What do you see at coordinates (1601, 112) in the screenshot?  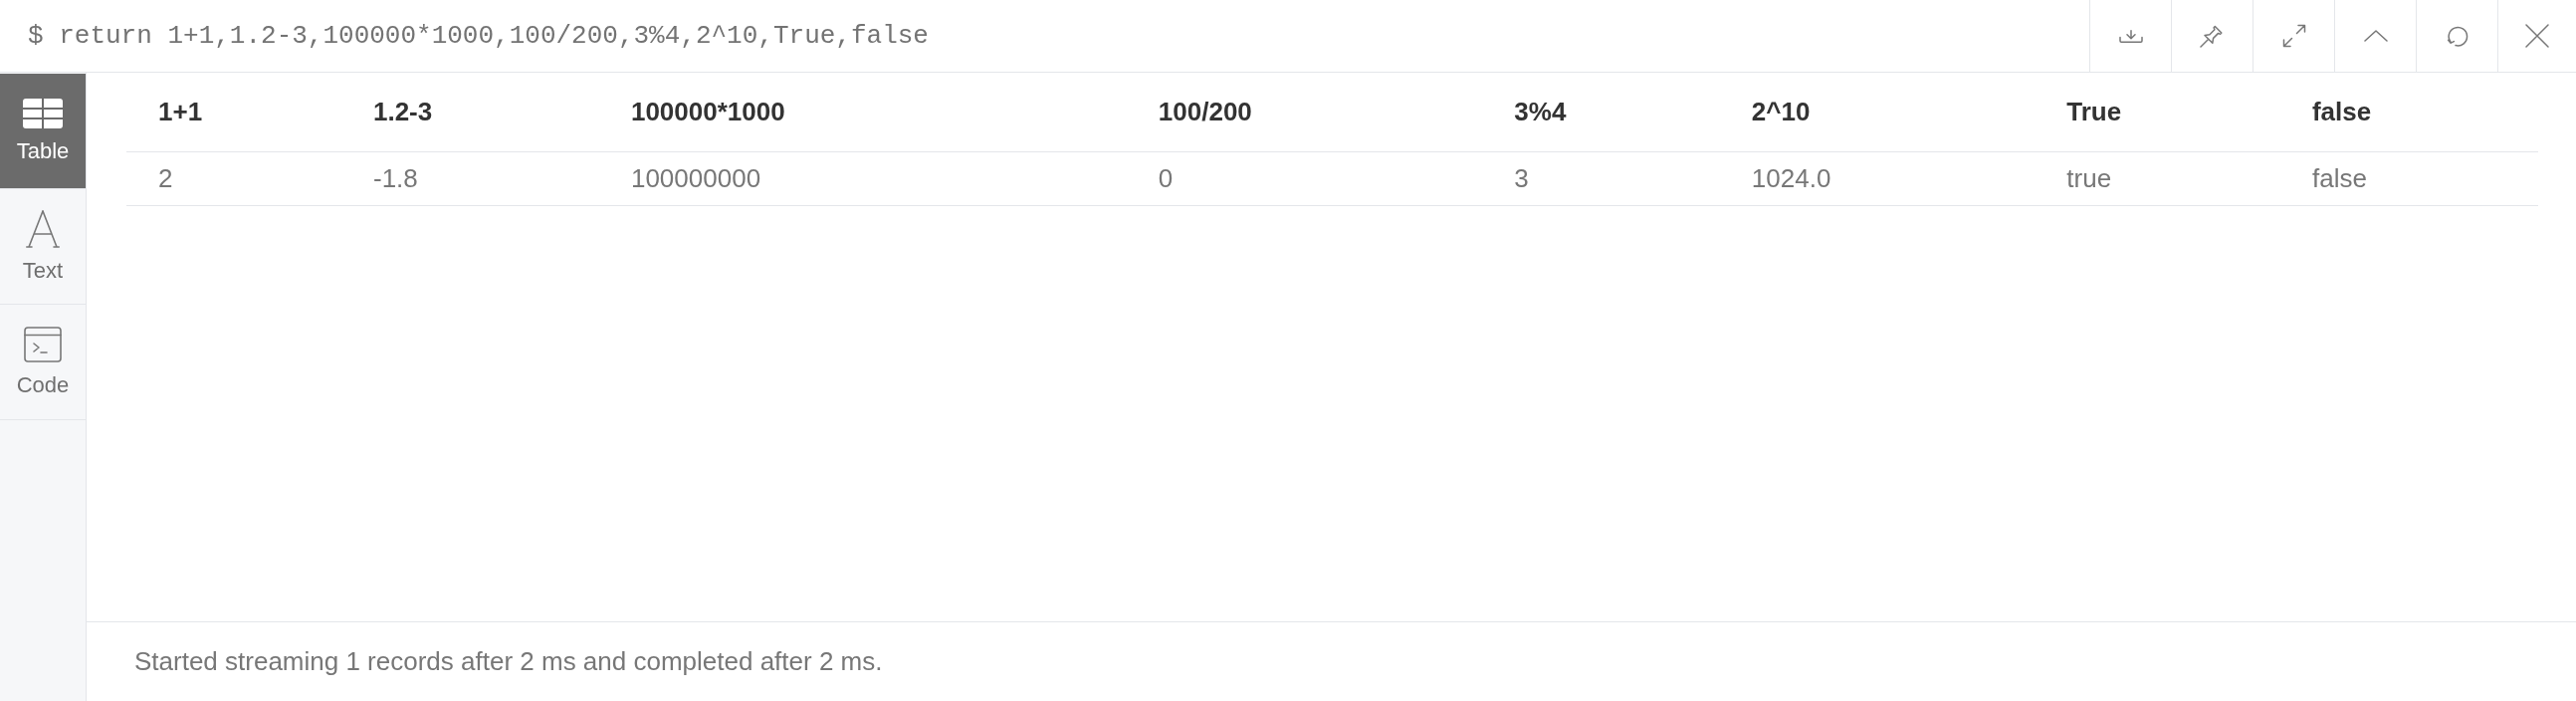 I see `column-header: 3%4` at bounding box center [1601, 112].